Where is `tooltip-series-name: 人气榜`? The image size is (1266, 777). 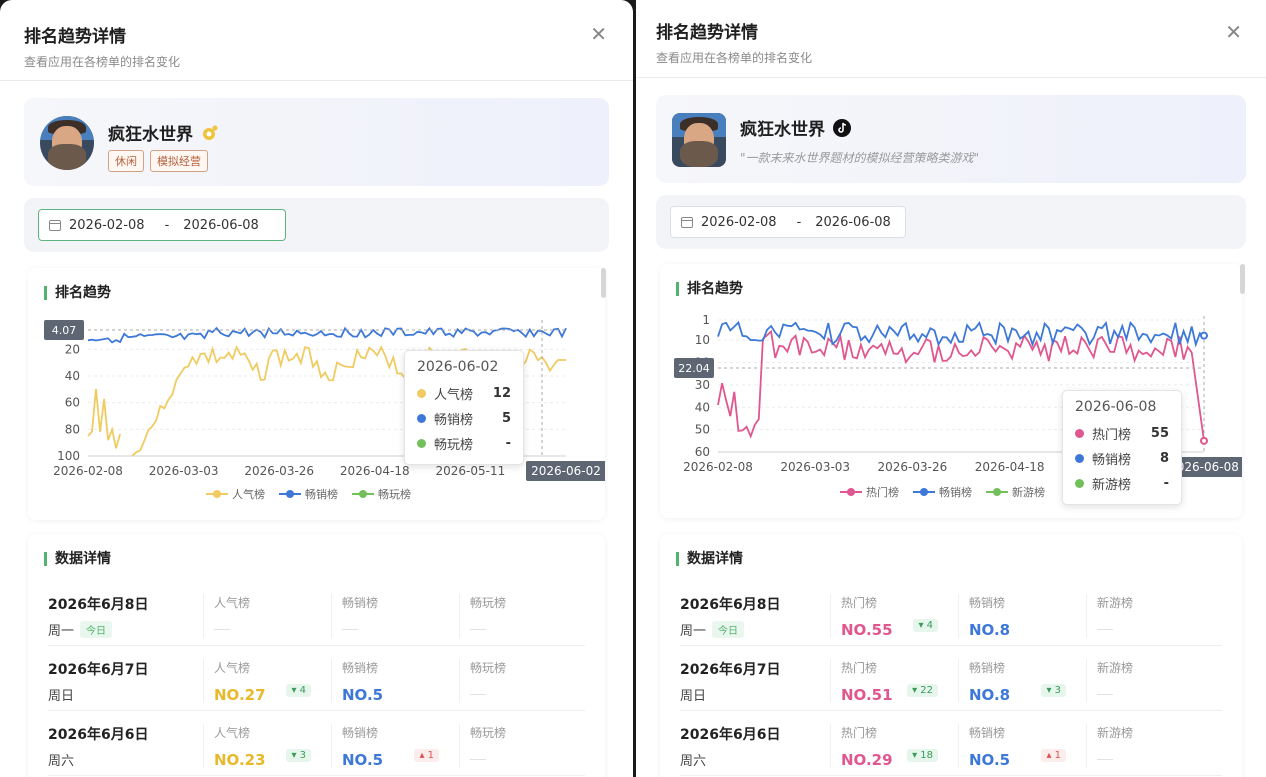
tooltip-series-name: 人气榜 is located at coordinates (454, 395).